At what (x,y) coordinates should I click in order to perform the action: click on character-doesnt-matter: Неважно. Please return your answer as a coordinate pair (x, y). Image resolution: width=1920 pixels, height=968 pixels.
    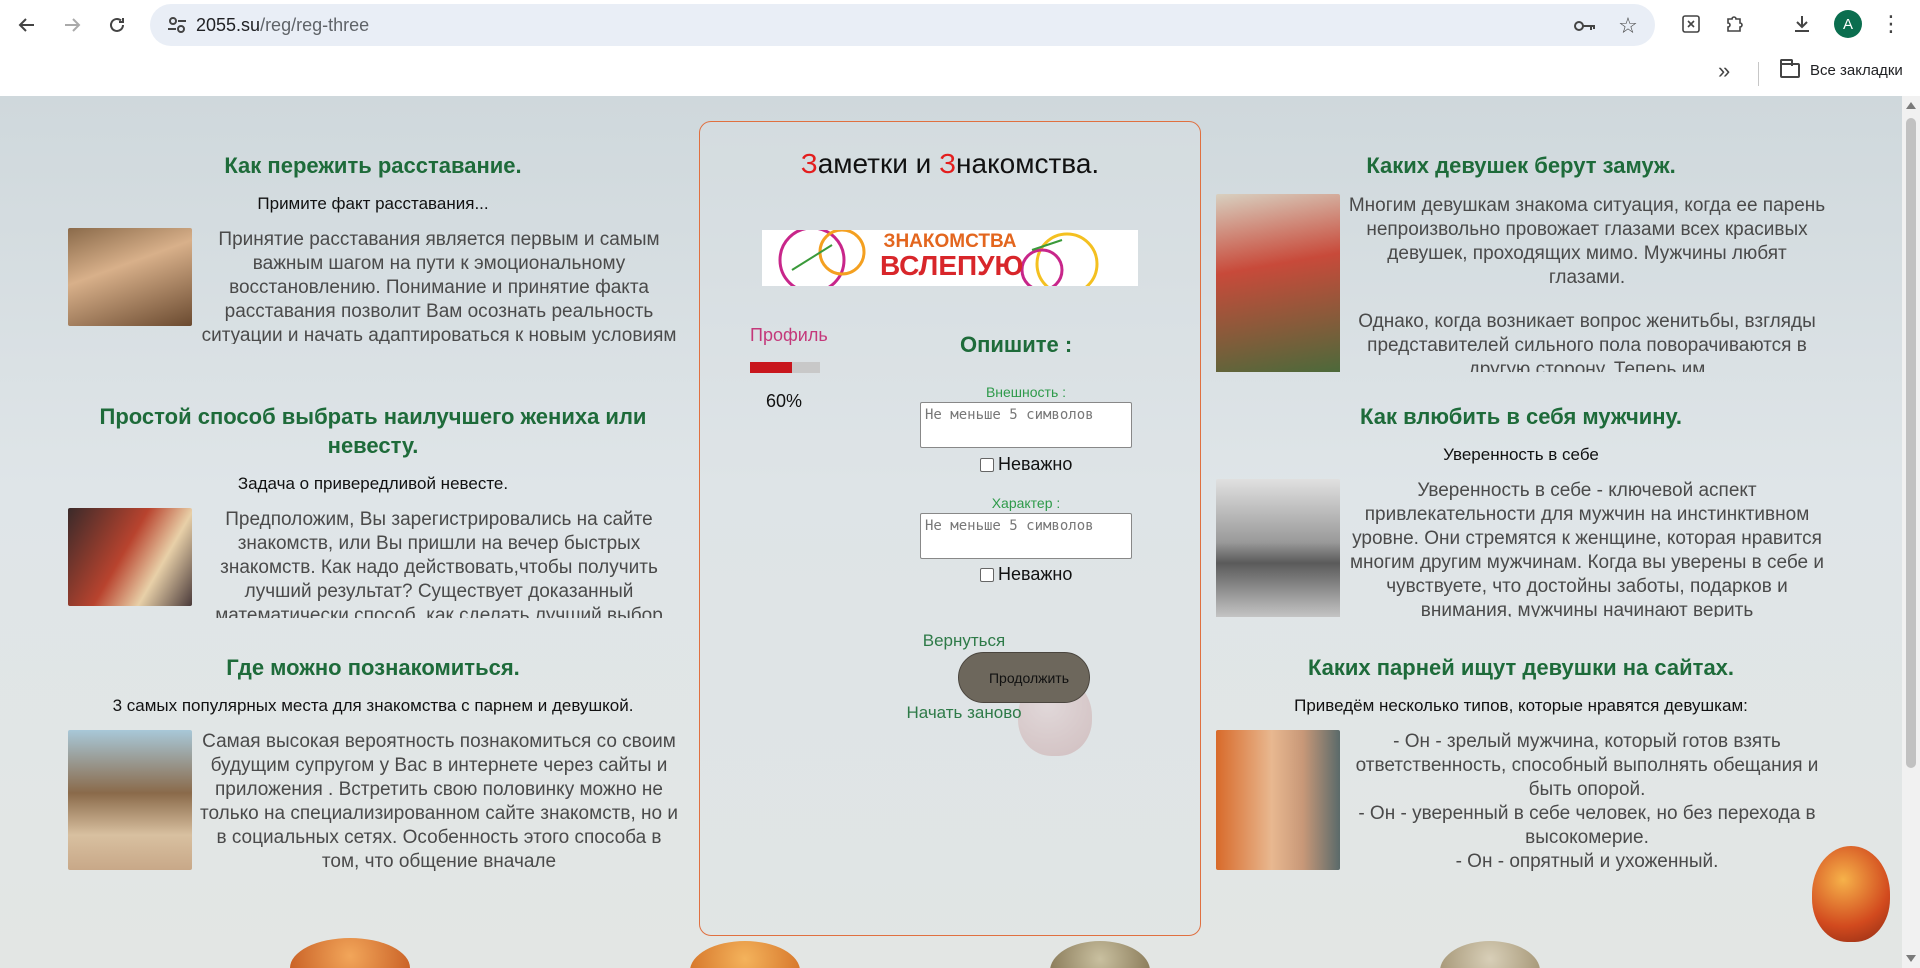
    Looking at the image, I should click on (1026, 574).